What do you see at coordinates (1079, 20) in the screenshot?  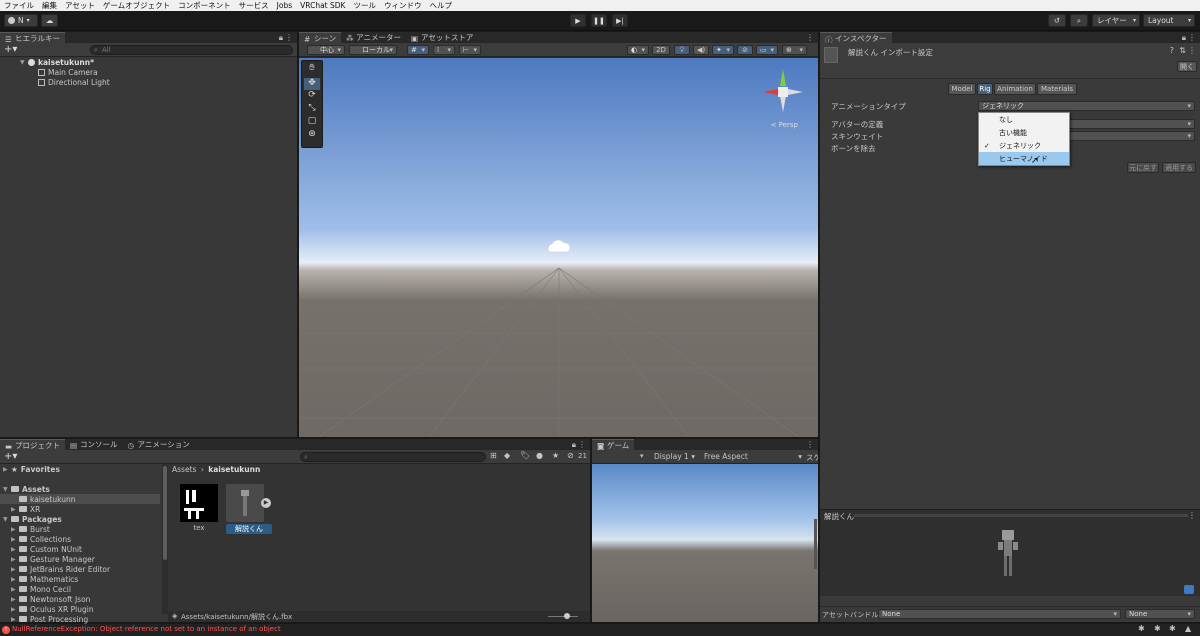 I see `search-button: ⌕` at bounding box center [1079, 20].